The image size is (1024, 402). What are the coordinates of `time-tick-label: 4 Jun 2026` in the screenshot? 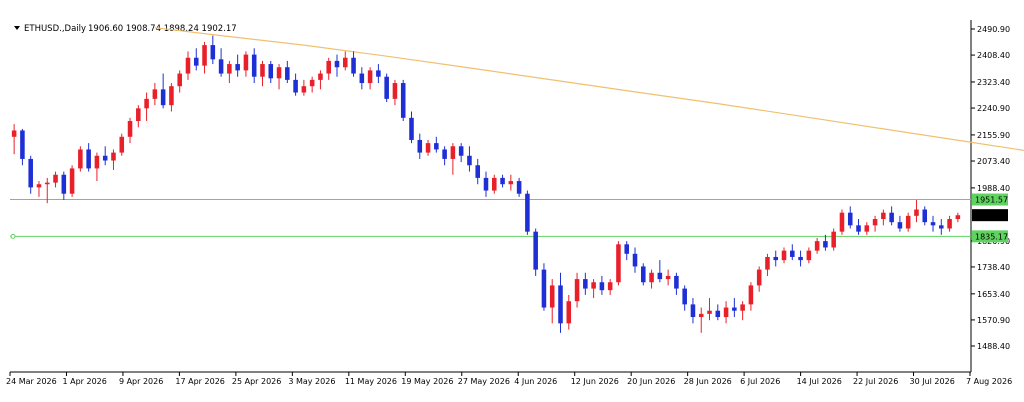 It's located at (535, 381).